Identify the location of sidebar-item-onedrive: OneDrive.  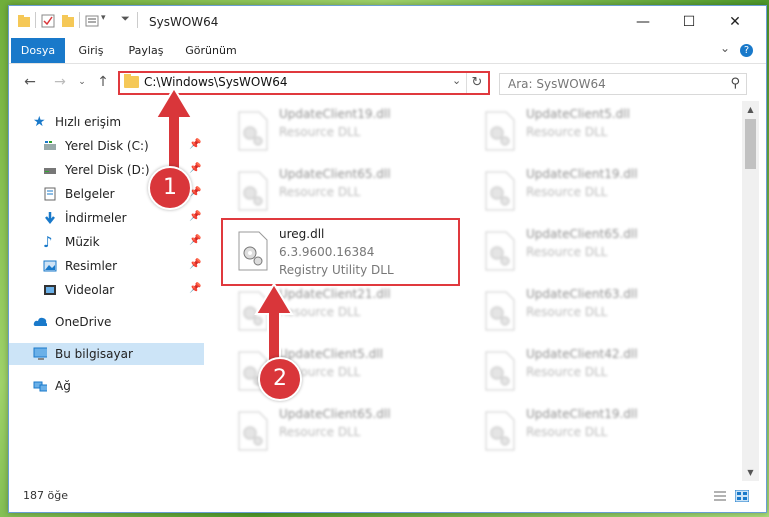
(106, 322).